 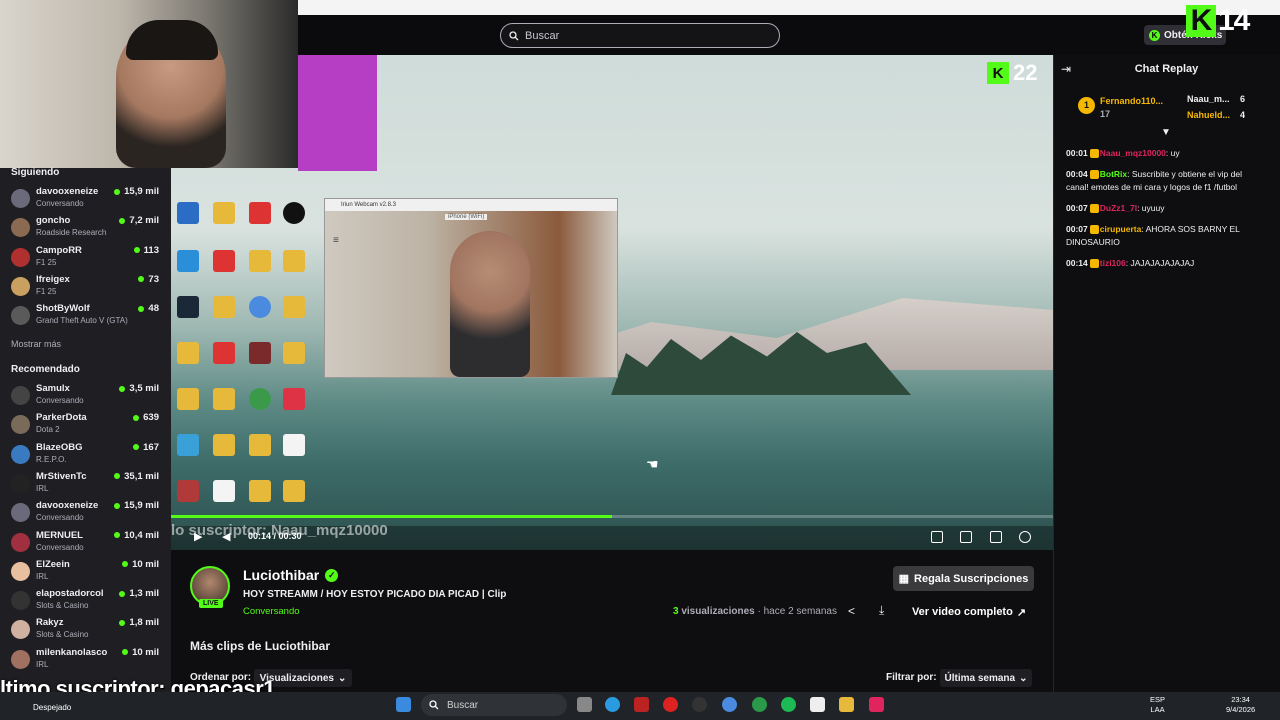 I want to click on chat-username: Naau_mqz10000, so click(x=1133, y=153).